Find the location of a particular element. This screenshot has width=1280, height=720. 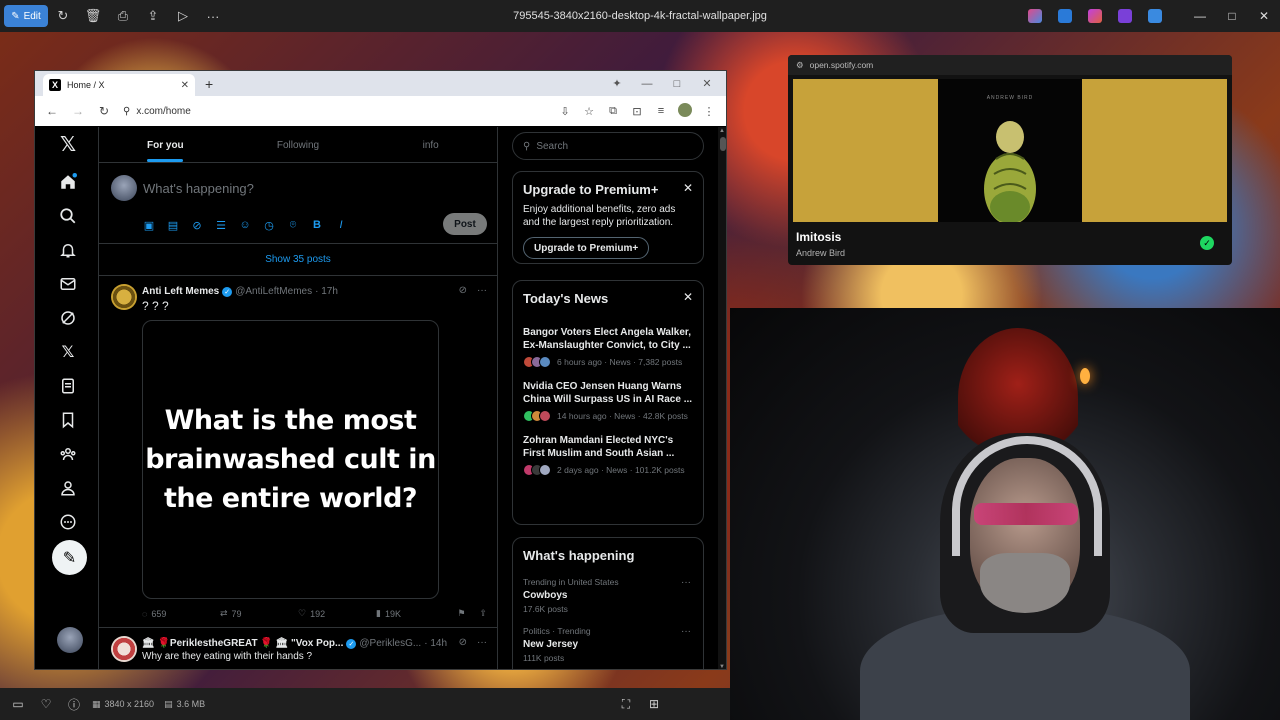

tweet-author-name: Anti Left Memes is located at coordinates (180, 291).